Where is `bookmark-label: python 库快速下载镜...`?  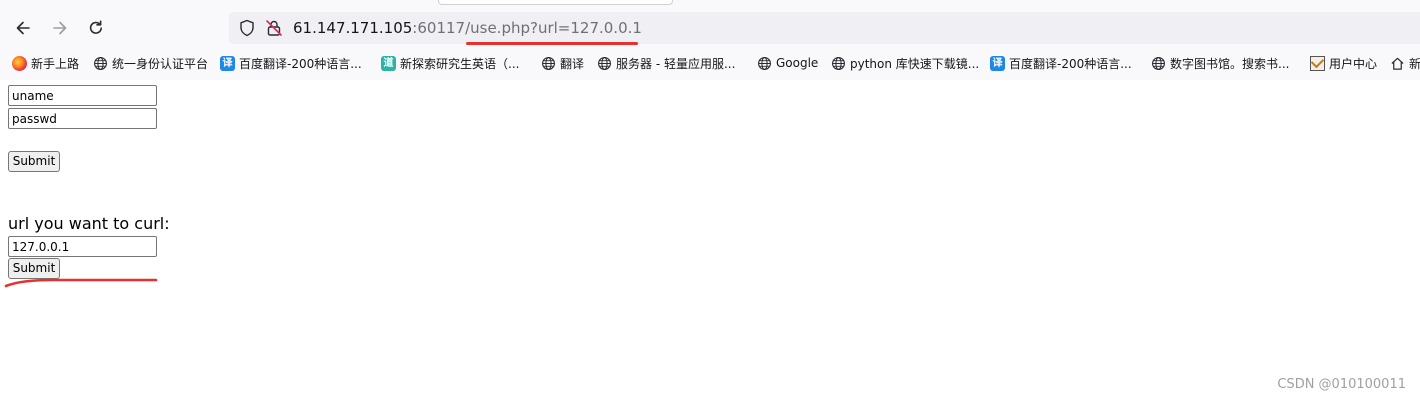 bookmark-label: python 库快速下载镜... is located at coordinates (915, 63).